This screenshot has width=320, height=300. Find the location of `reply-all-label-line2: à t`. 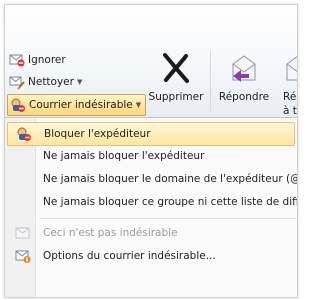

reply-all-label-line2: à t is located at coordinates (290, 111).